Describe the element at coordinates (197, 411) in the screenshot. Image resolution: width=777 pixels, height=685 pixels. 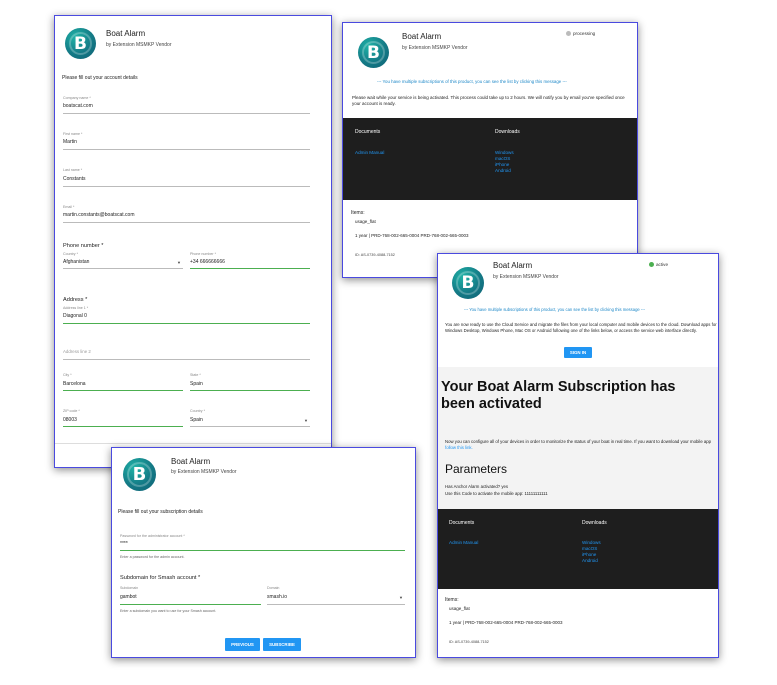
I see `country-label: Country *` at that location.